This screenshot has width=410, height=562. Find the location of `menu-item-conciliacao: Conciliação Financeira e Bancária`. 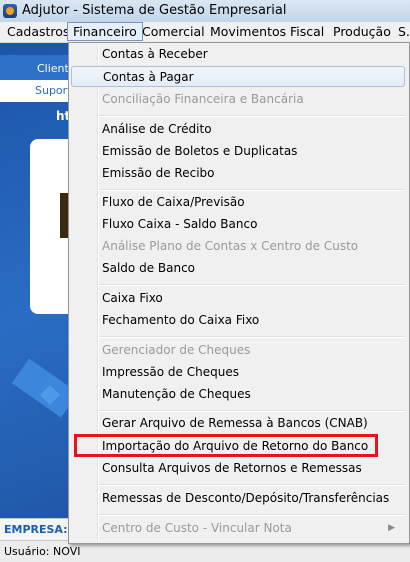

menu-item-conciliacao: Conciliação Financeira e Bancária is located at coordinates (203, 99).